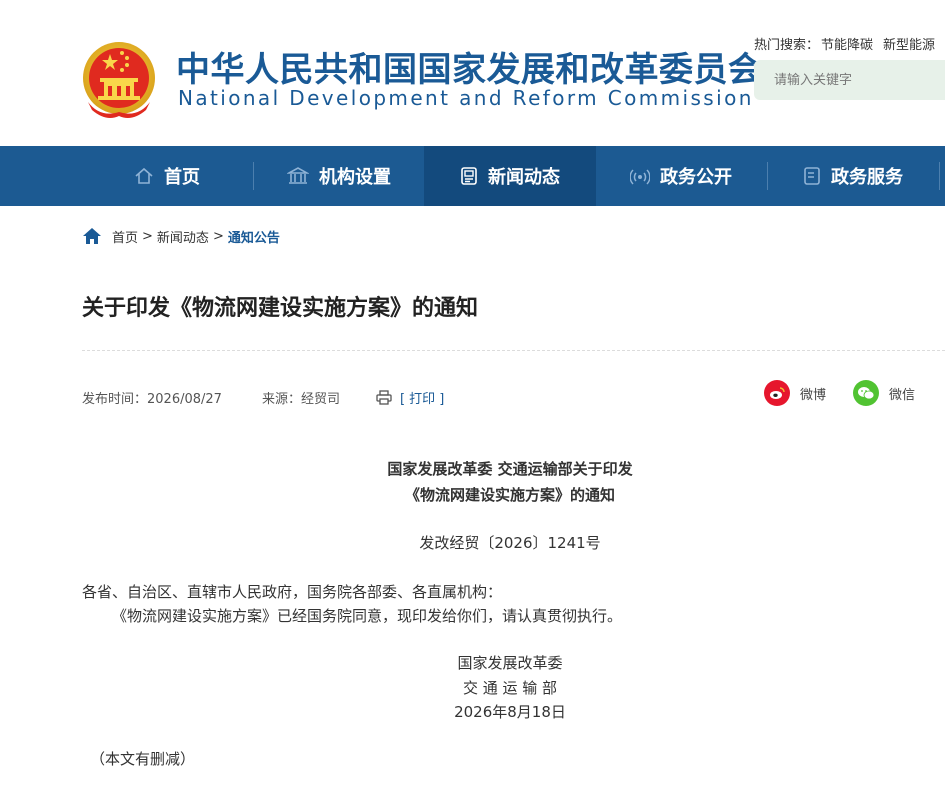 This screenshot has height=787, width=945. What do you see at coordinates (795, 393) in the screenshot?
I see `share-weibo: 微博` at bounding box center [795, 393].